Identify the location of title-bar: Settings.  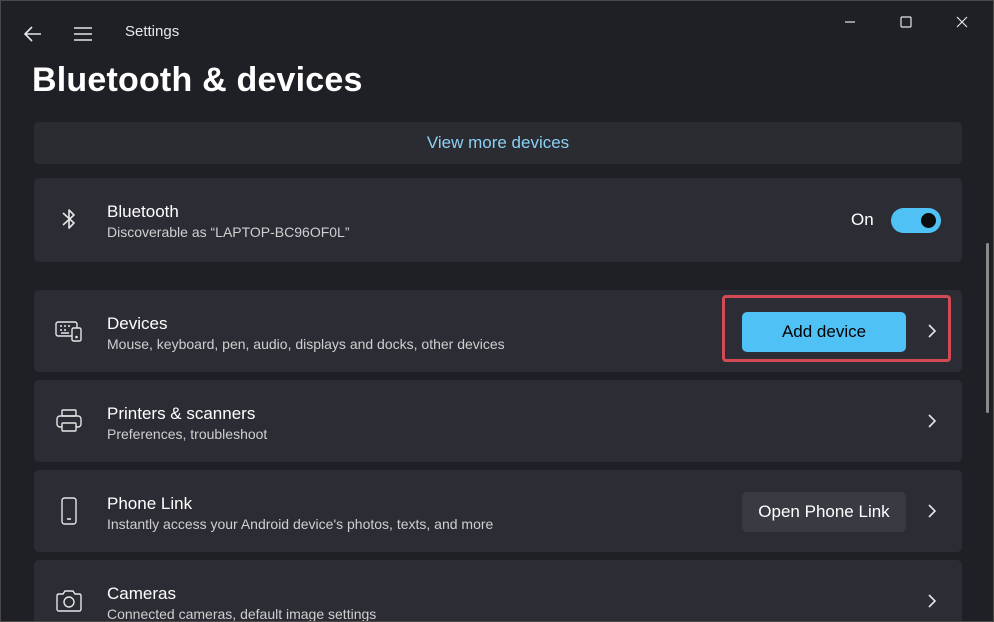
(497, 33).